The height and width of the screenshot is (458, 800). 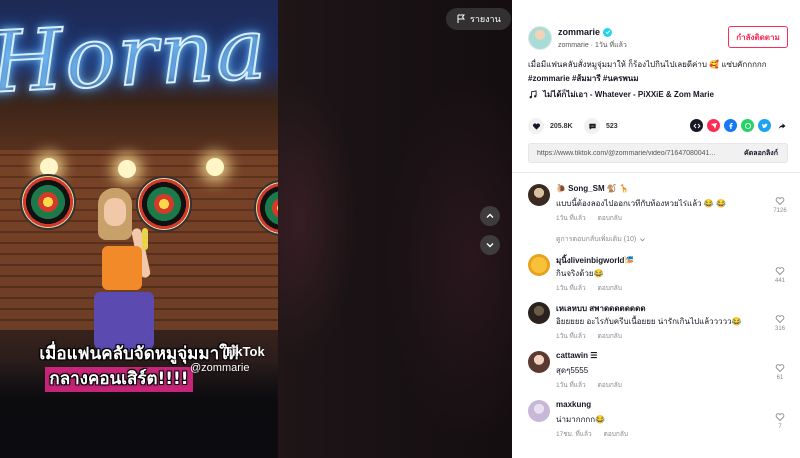 I want to click on comment-like: 7, so click(x=780, y=421).